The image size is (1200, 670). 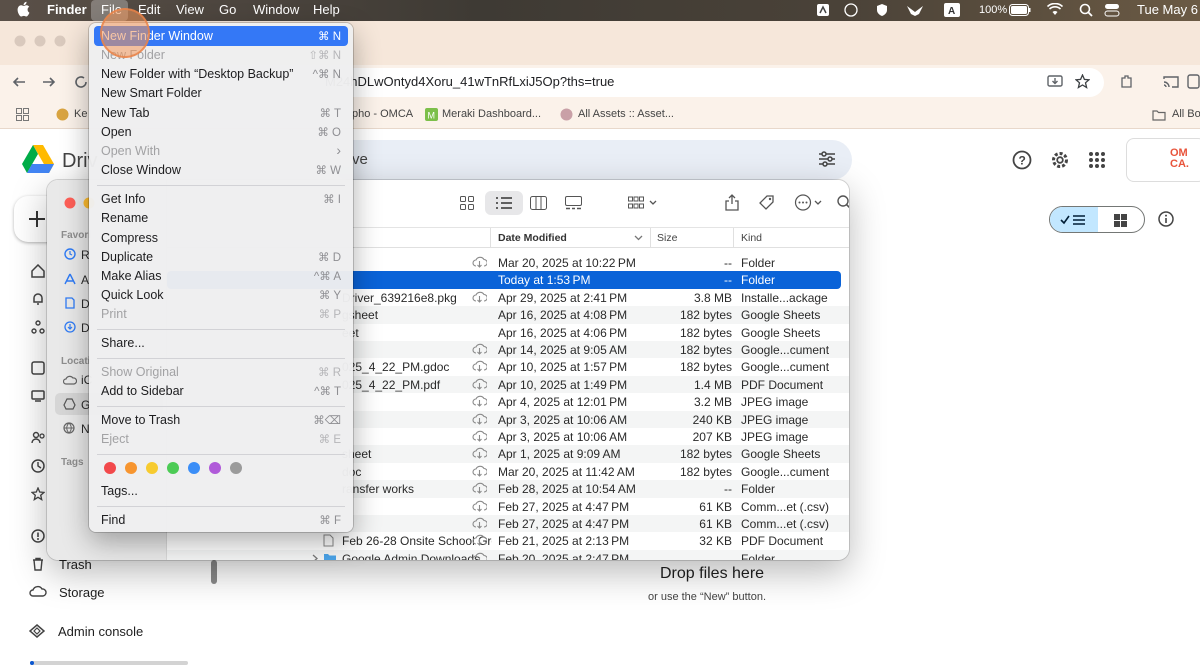 What do you see at coordinates (915, 10) in the screenshot?
I see `bird-status-icon` at bounding box center [915, 10].